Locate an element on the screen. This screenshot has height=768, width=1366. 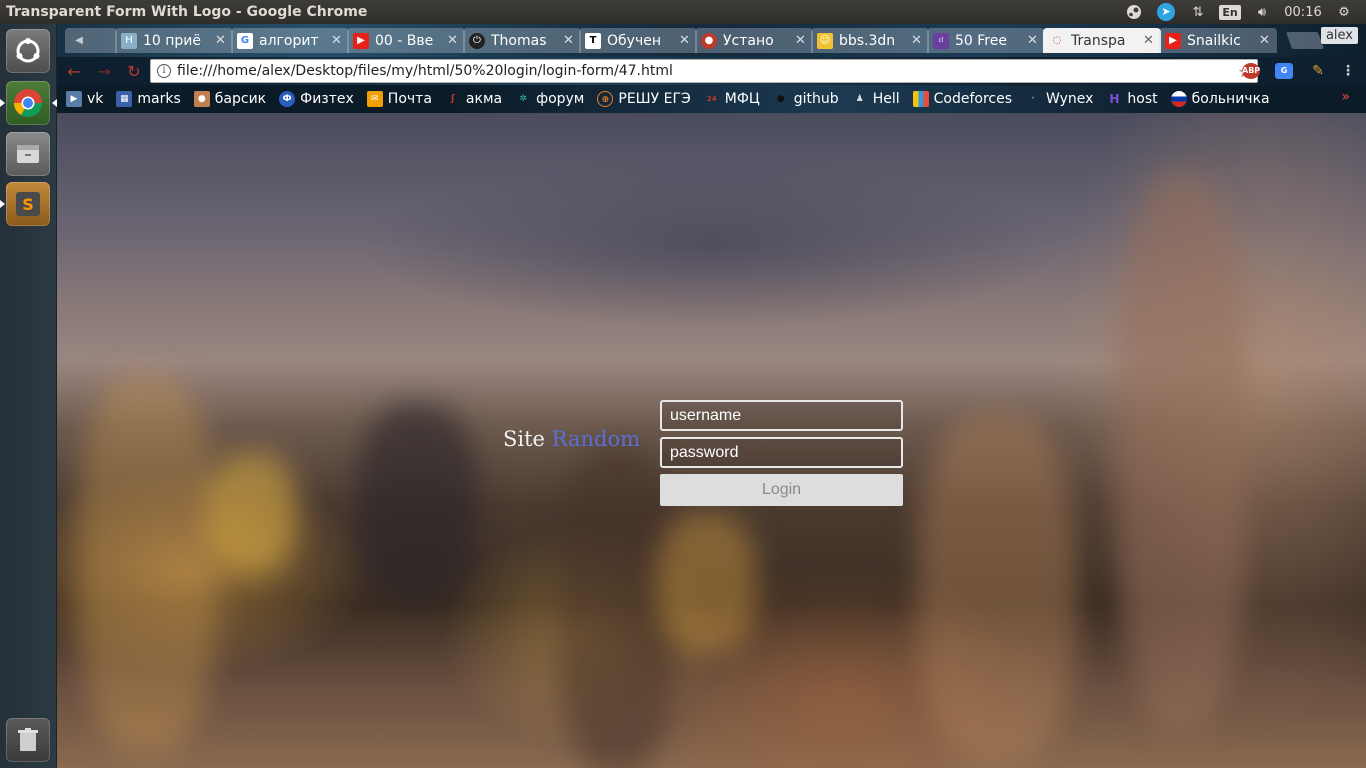
login-form: Site Random username password Login is located at coordinates (713, 455).